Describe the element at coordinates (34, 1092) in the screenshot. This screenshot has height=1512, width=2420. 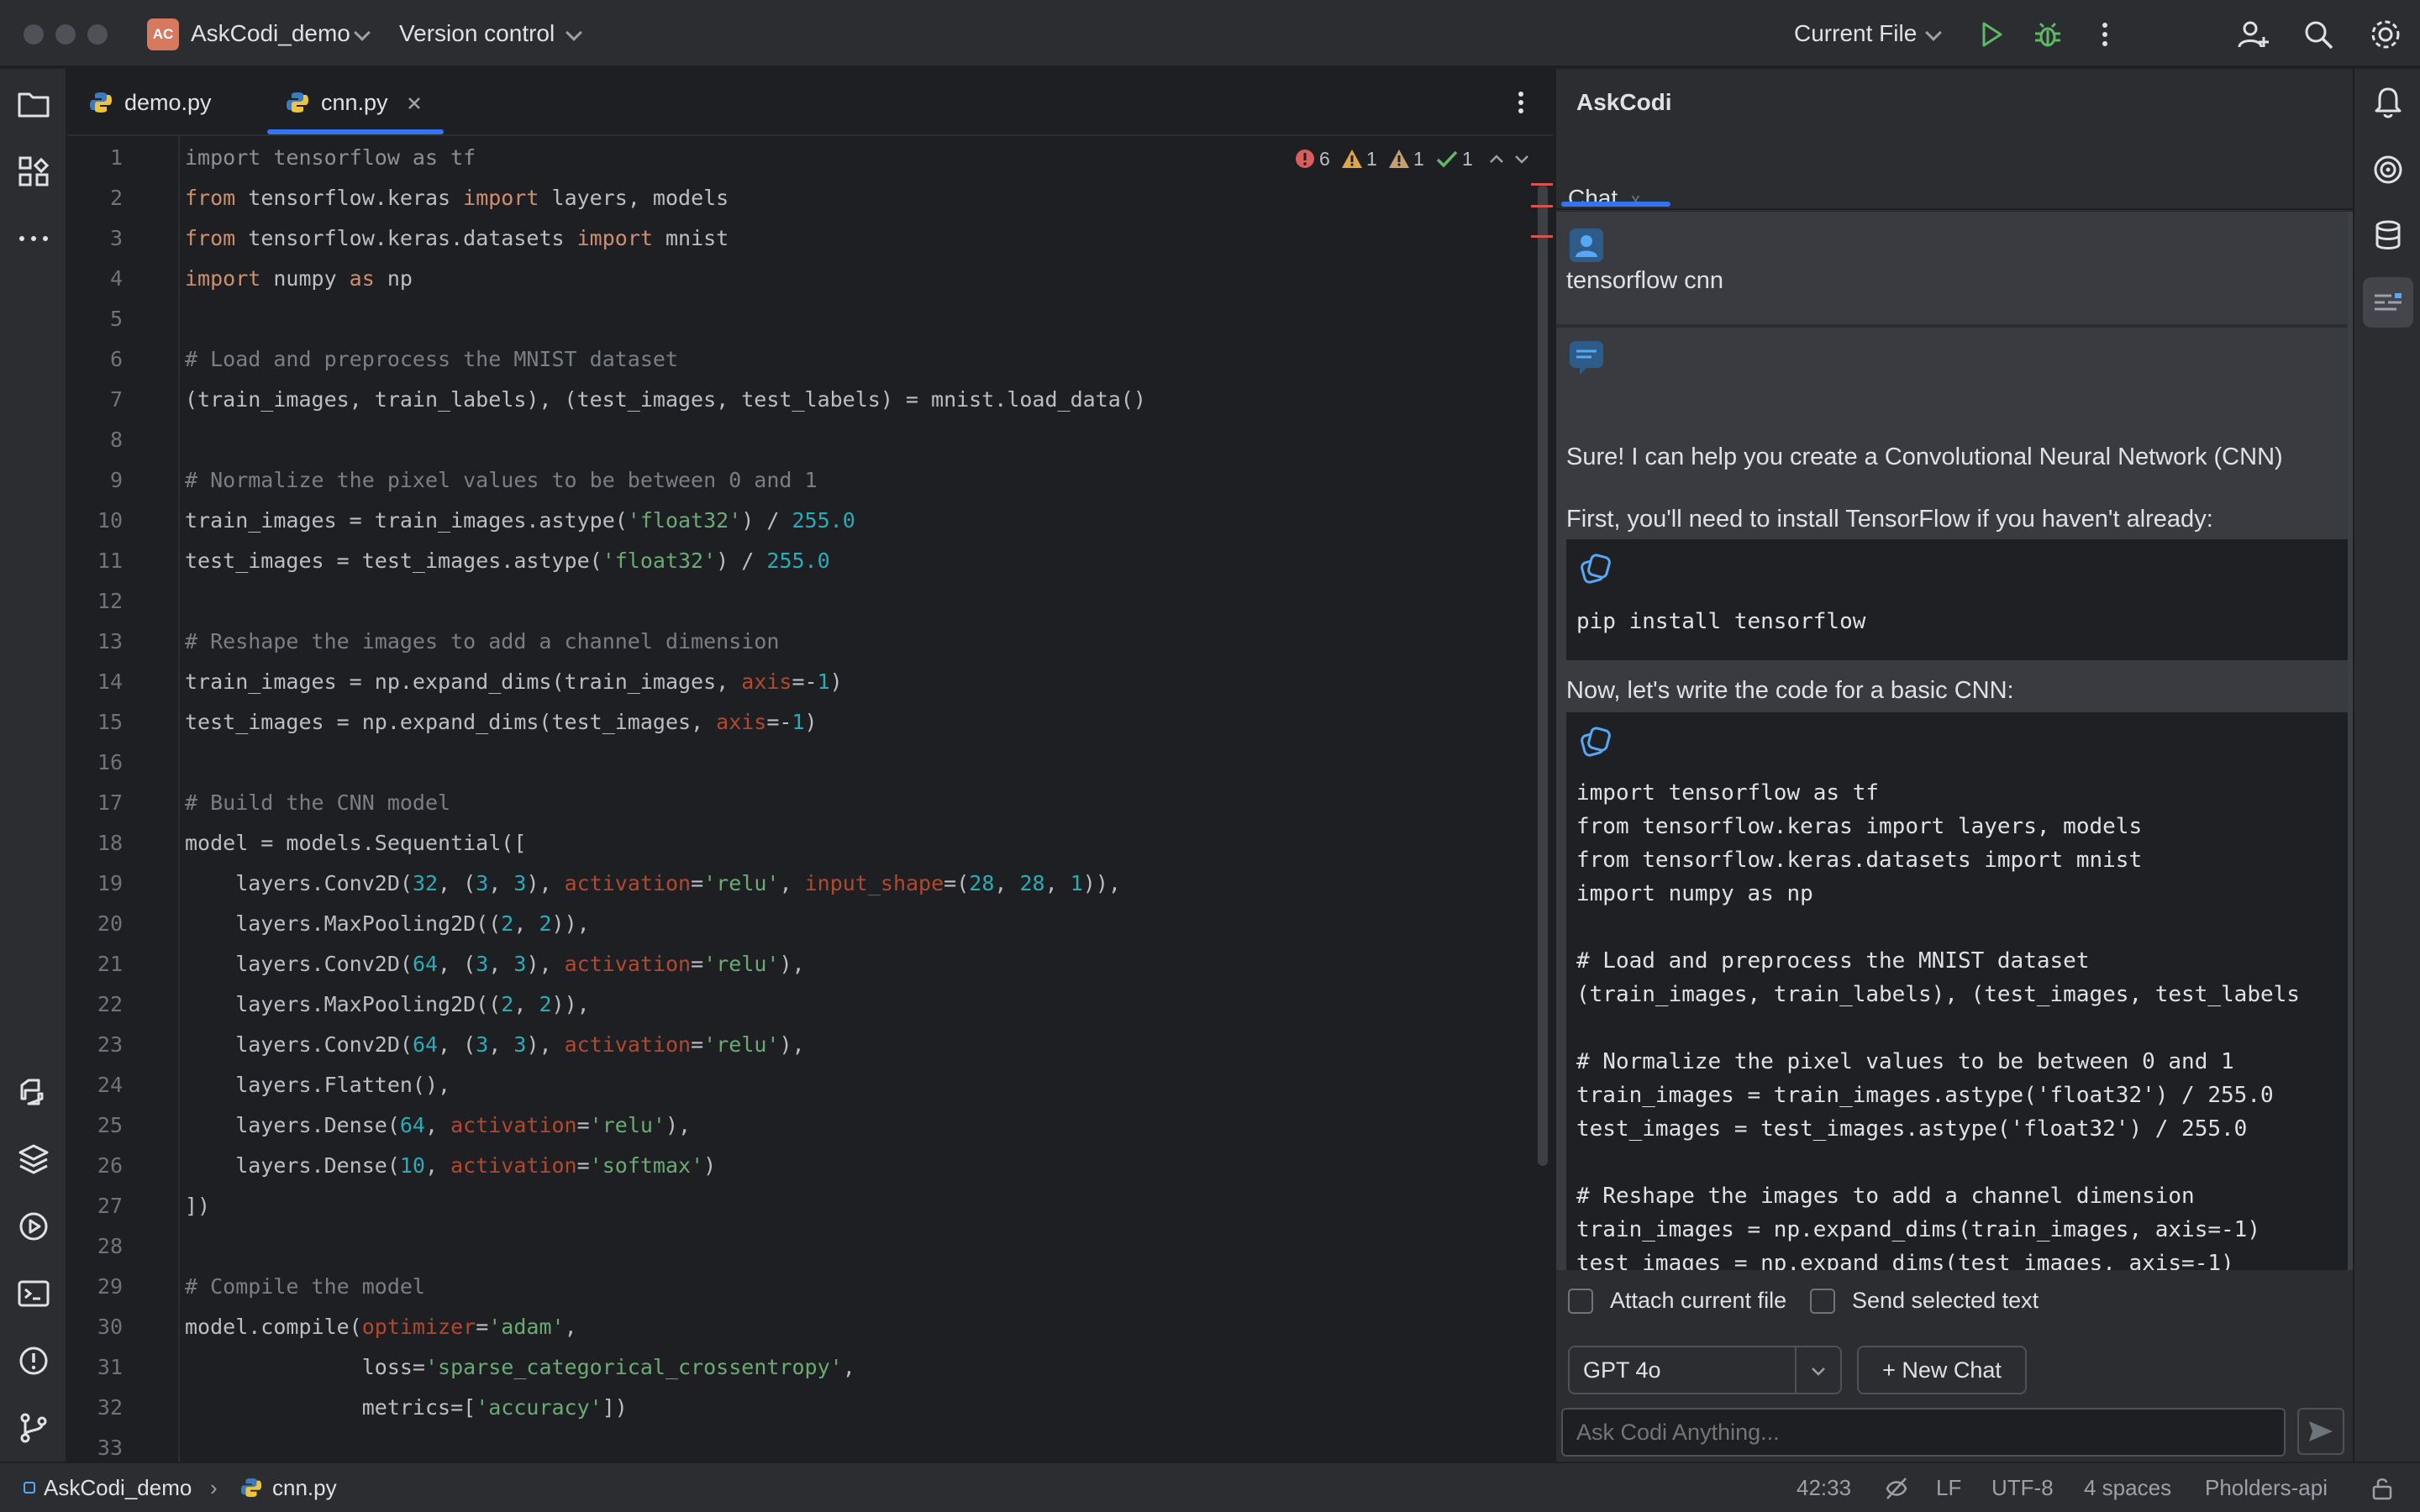
I see `python-console-icon` at that location.